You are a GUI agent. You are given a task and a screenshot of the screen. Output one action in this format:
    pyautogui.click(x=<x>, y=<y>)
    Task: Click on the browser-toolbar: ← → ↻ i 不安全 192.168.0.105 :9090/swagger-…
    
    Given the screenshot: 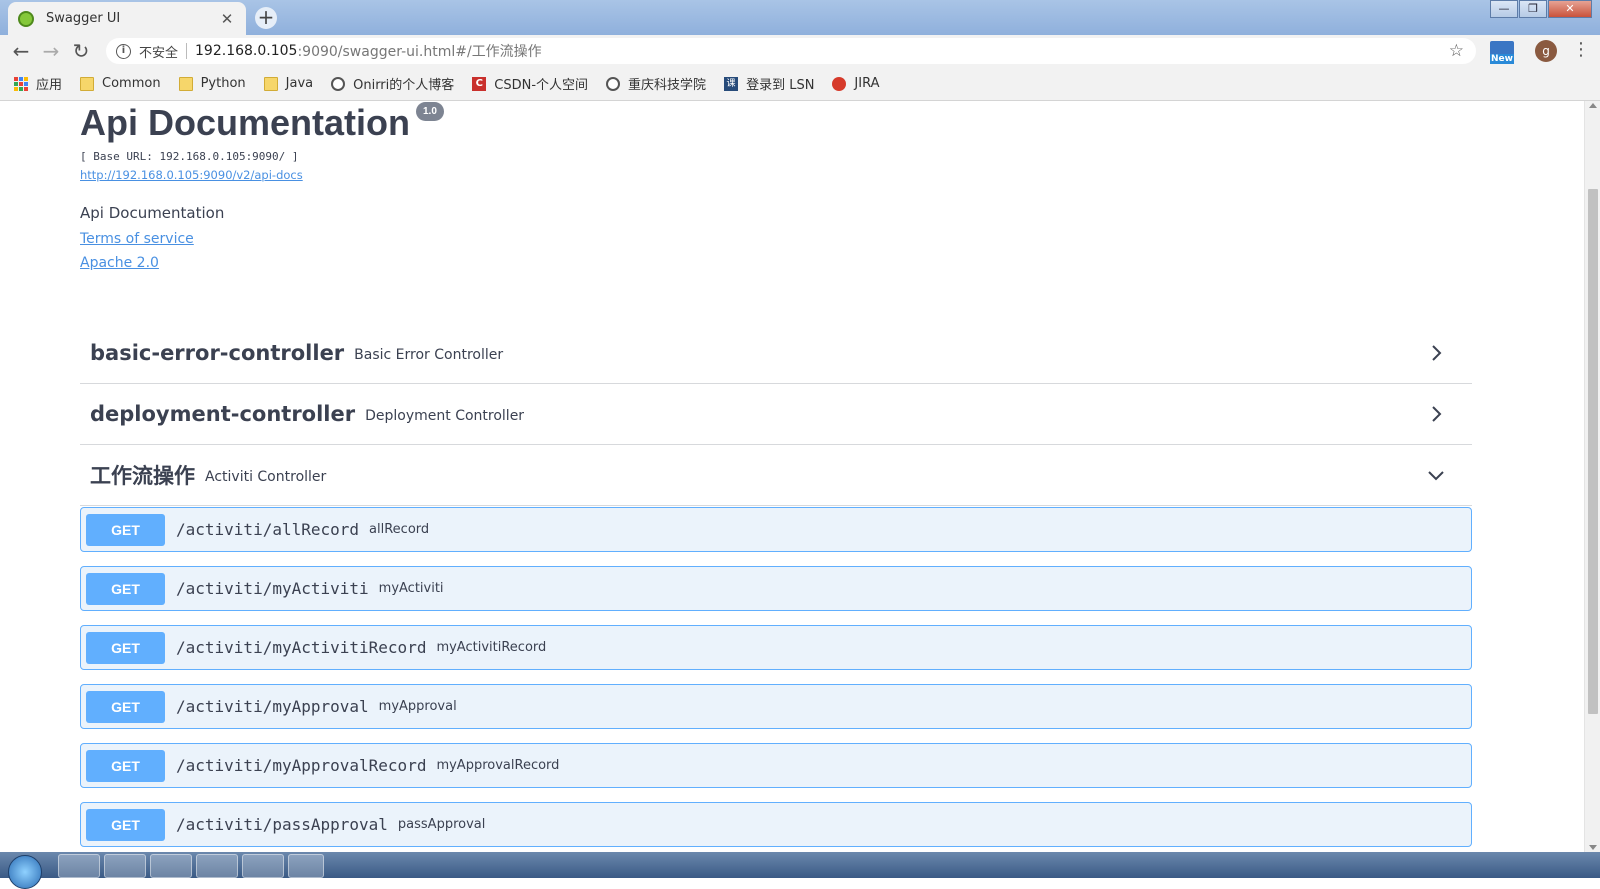 What is the action you would take?
    pyautogui.click(x=800, y=51)
    